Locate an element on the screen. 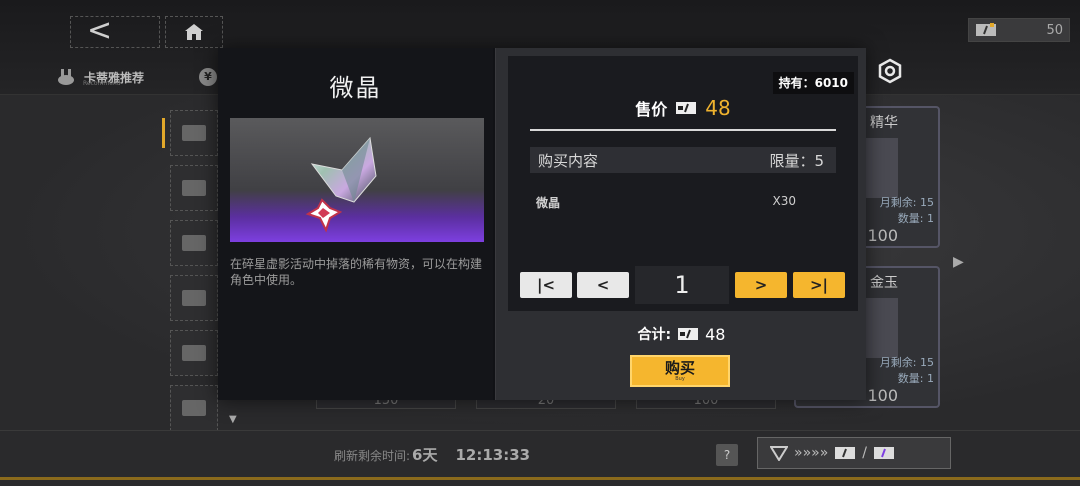 The width and height of the screenshot is (1080, 486). price-row: 售价 48 is located at coordinates (683, 108).